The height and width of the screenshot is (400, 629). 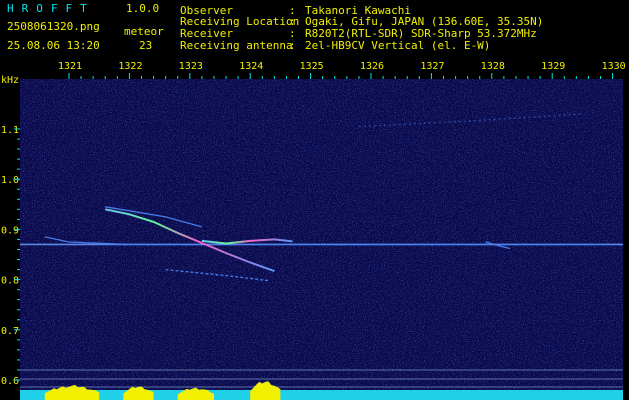 I want to click on y-tick-label: 0.6, so click(x=10, y=381).